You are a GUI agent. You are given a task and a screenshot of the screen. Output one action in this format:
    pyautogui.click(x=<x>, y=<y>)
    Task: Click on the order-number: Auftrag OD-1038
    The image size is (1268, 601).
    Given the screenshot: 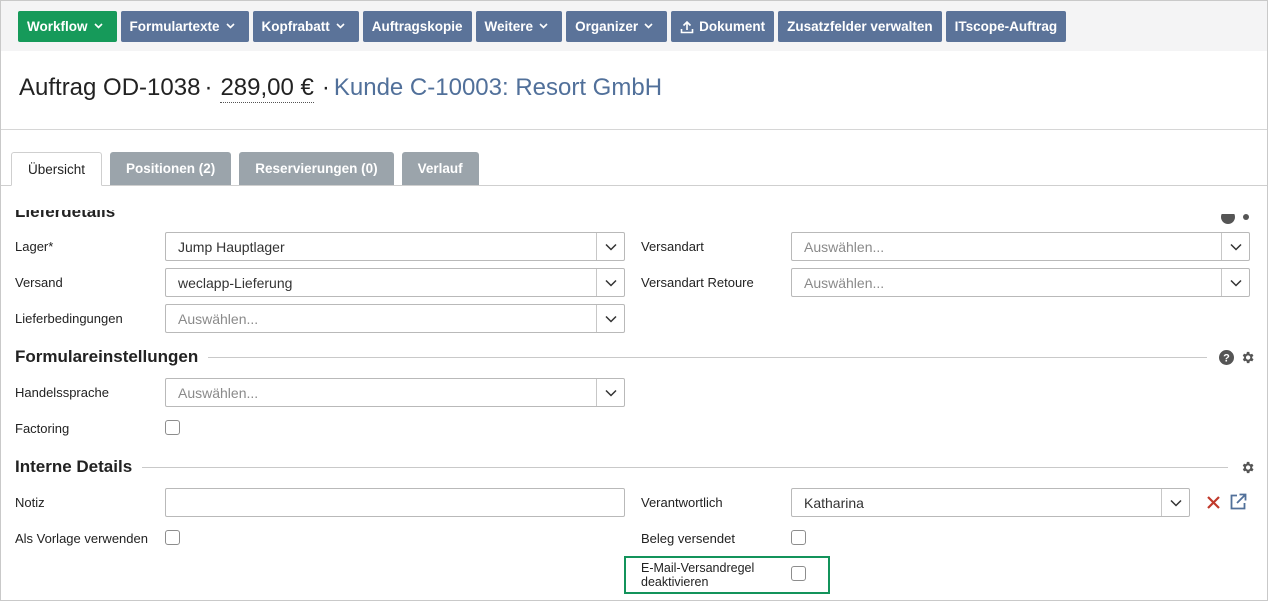 What is the action you would take?
    pyautogui.click(x=110, y=87)
    